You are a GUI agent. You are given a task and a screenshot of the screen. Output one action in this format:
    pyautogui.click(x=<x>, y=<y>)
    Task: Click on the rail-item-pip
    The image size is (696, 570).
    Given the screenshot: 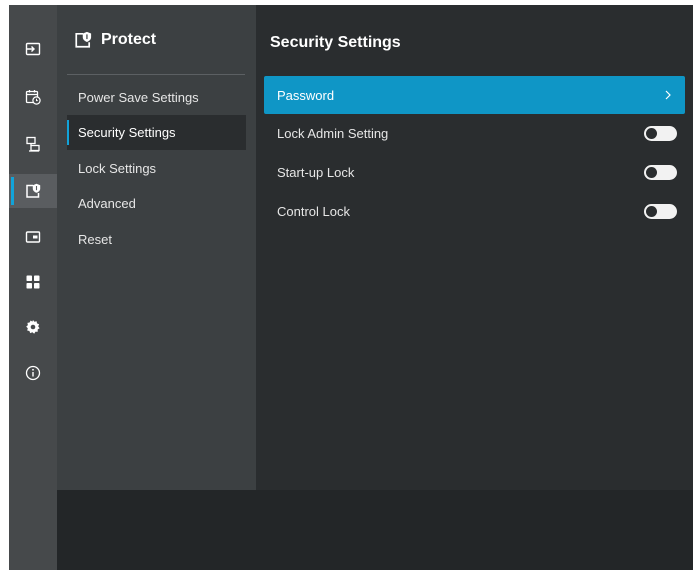 What is the action you would take?
    pyautogui.click(x=33, y=237)
    